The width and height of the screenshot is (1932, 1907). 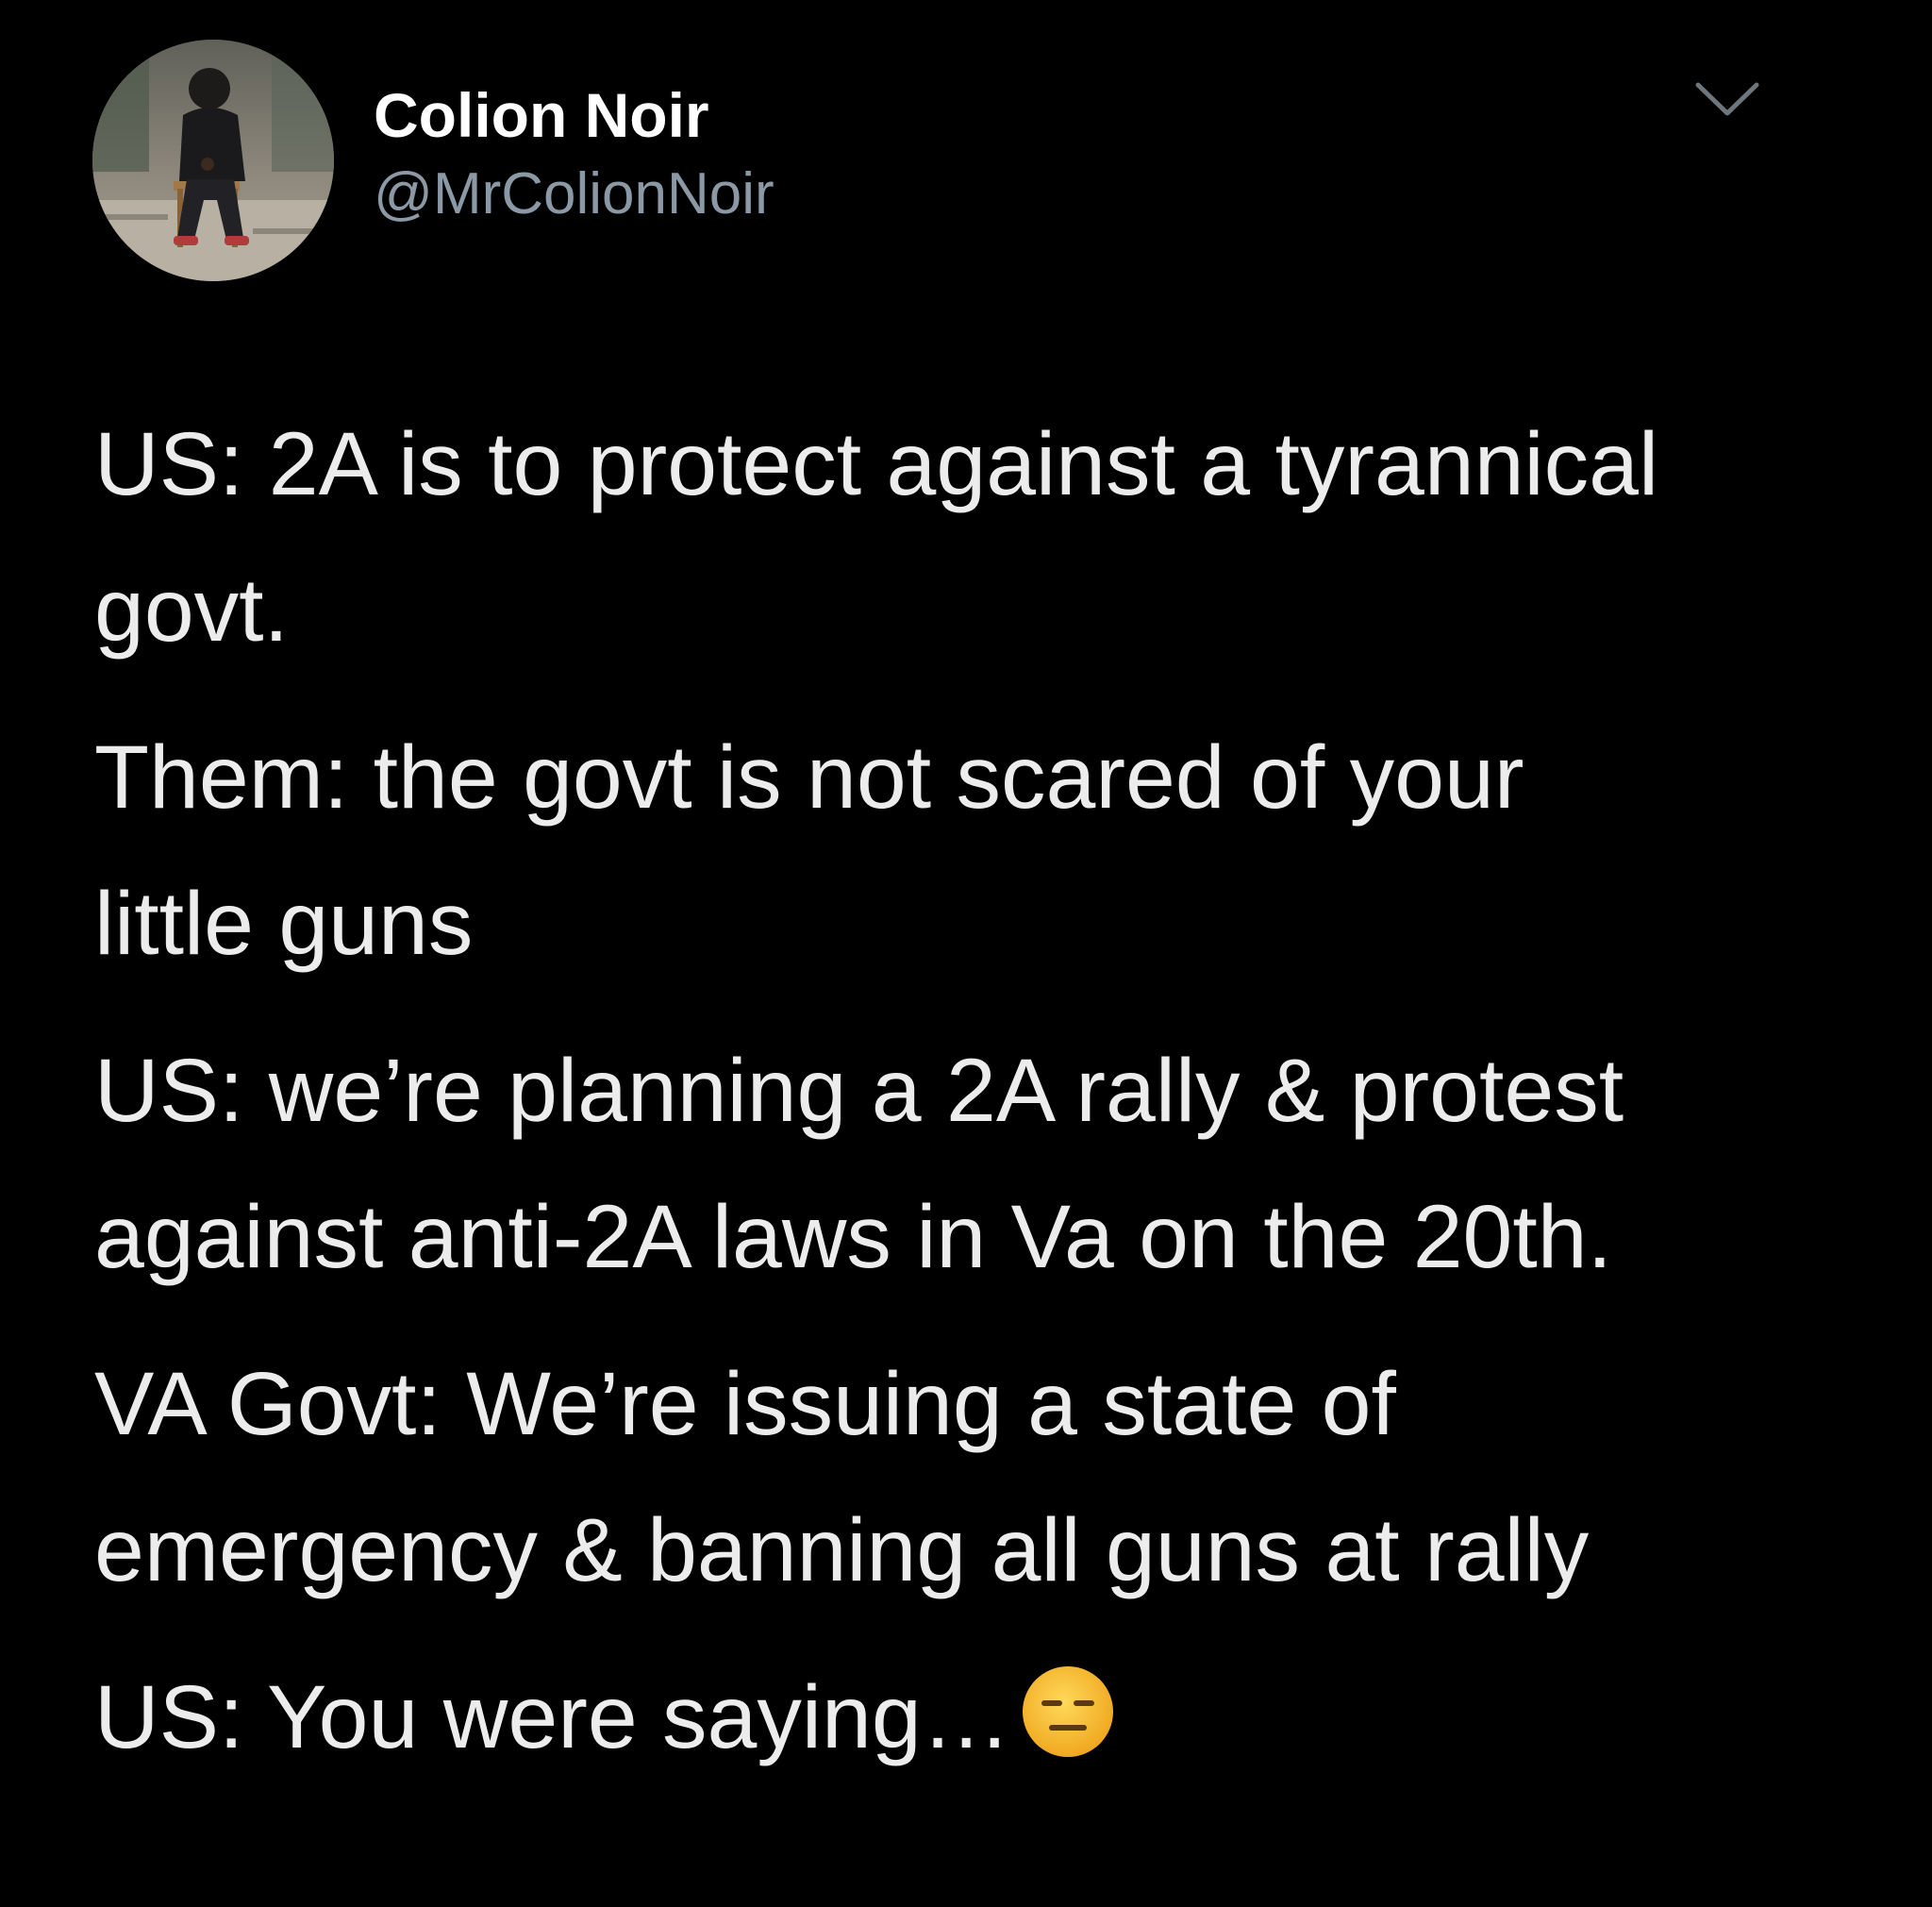 What do you see at coordinates (284, 924) in the screenshot?
I see `tweet-line: little guns` at bounding box center [284, 924].